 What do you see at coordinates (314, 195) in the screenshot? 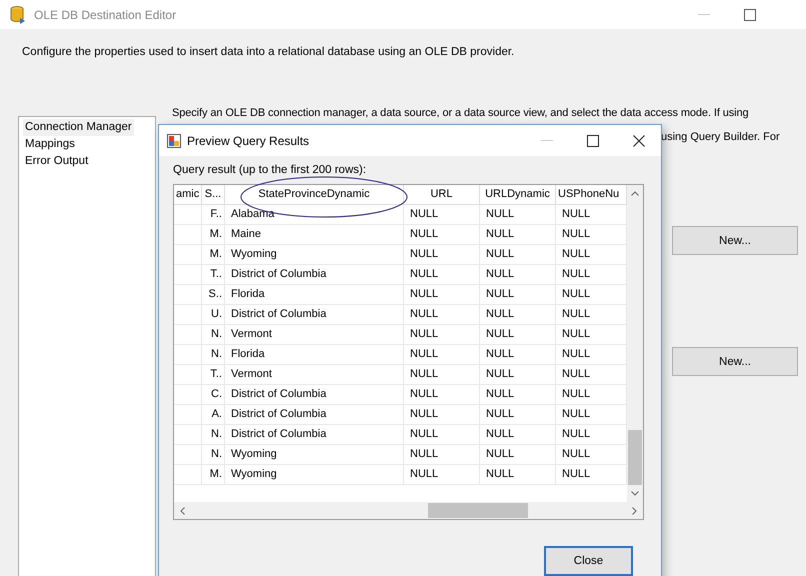
I see `column-header: StateProvinceDynamic` at bounding box center [314, 195].